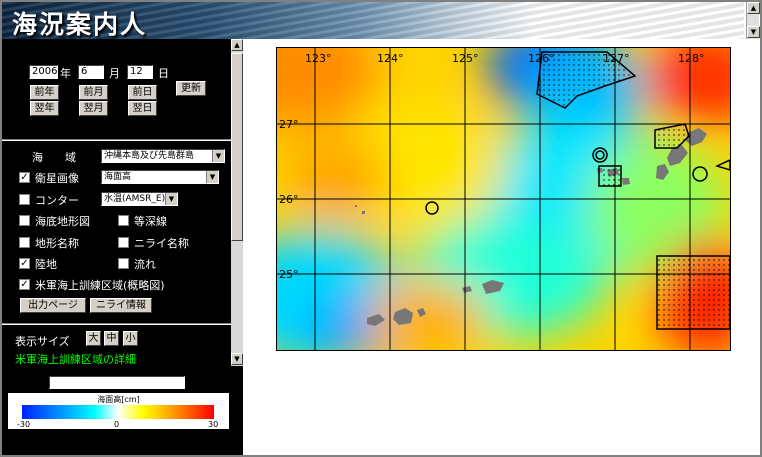 The image size is (762, 457). What do you see at coordinates (65, 73) in the screenshot?
I see `year-unit-label: 年` at bounding box center [65, 73].